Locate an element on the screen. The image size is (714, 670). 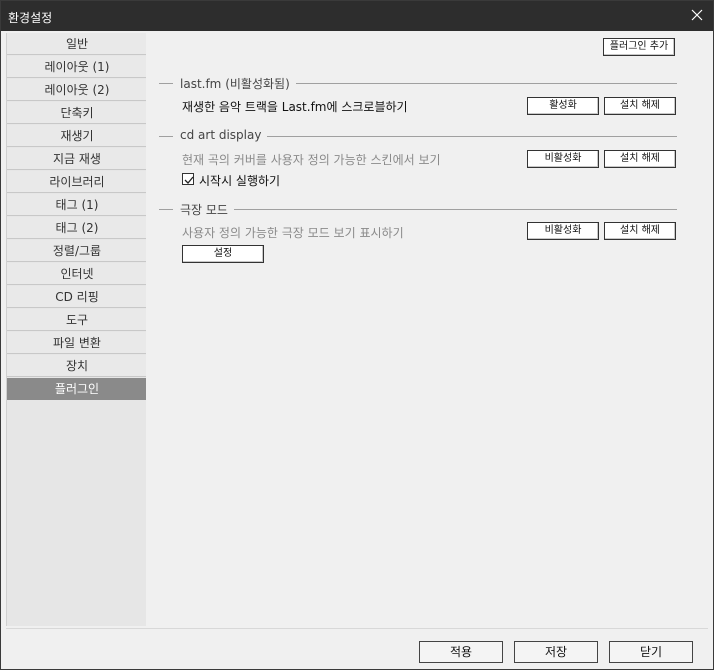
plugin-description-lastfm: 재생한 음악 트랙을 Last.fm에 스크로블하기 is located at coordinates (295, 107).